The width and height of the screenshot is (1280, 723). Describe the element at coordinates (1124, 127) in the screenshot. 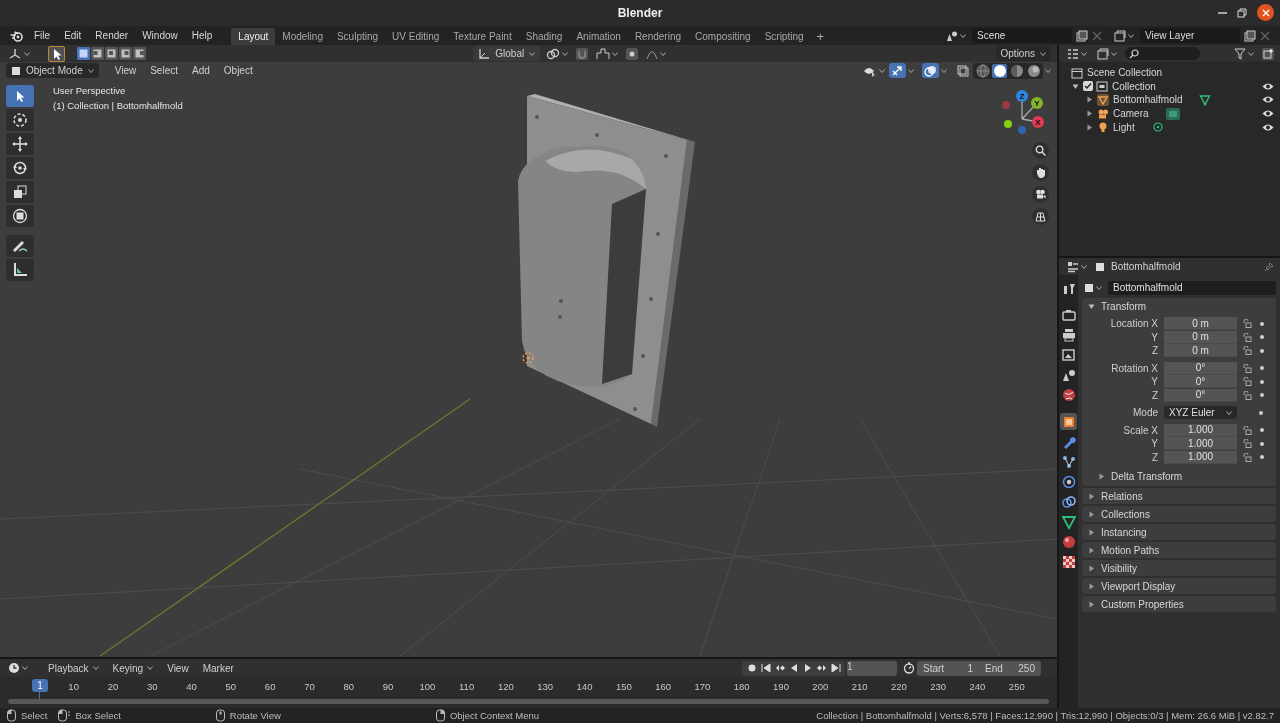

I see `outliner-item: Light` at that location.